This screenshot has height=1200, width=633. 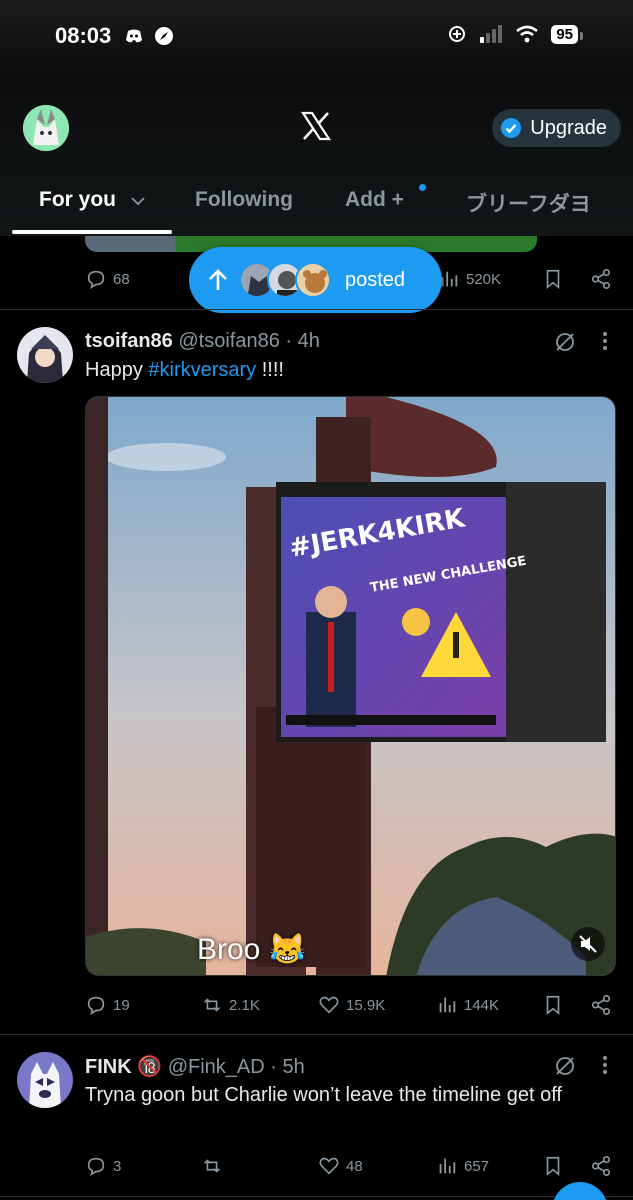 What do you see at coordinates (107, 1005) in the screenshot?
I see `reply-button: 19` at bounding box center [107, 1005].